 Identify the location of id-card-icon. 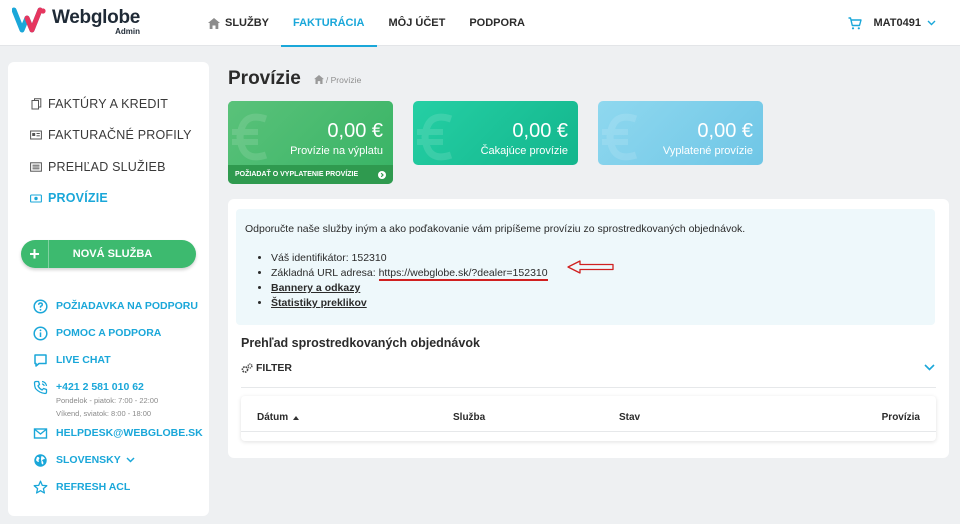
(36, 135).